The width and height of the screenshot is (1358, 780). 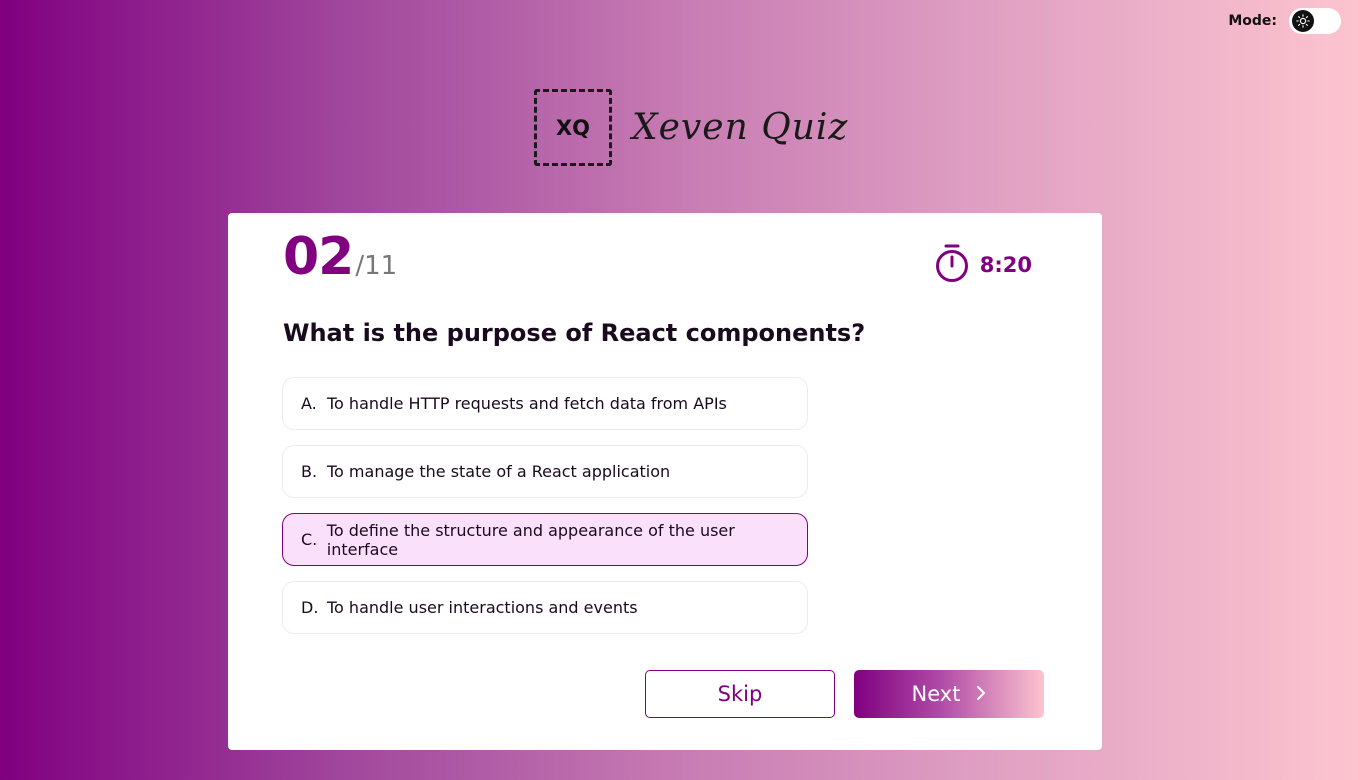 I want to click on question-current: 02, so click(x=318, y=257).